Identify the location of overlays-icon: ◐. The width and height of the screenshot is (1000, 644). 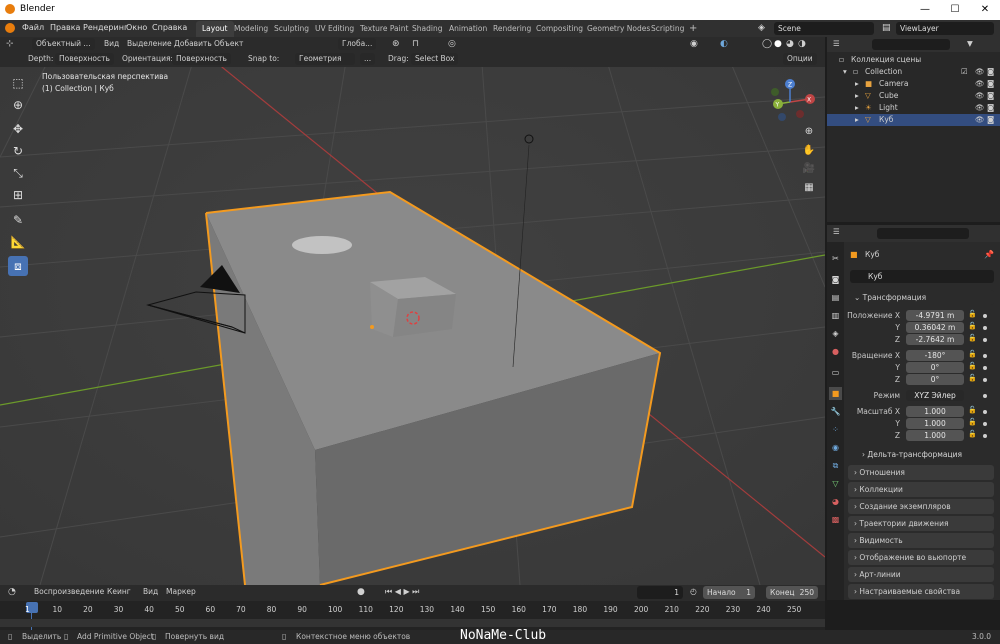
(724, 44).